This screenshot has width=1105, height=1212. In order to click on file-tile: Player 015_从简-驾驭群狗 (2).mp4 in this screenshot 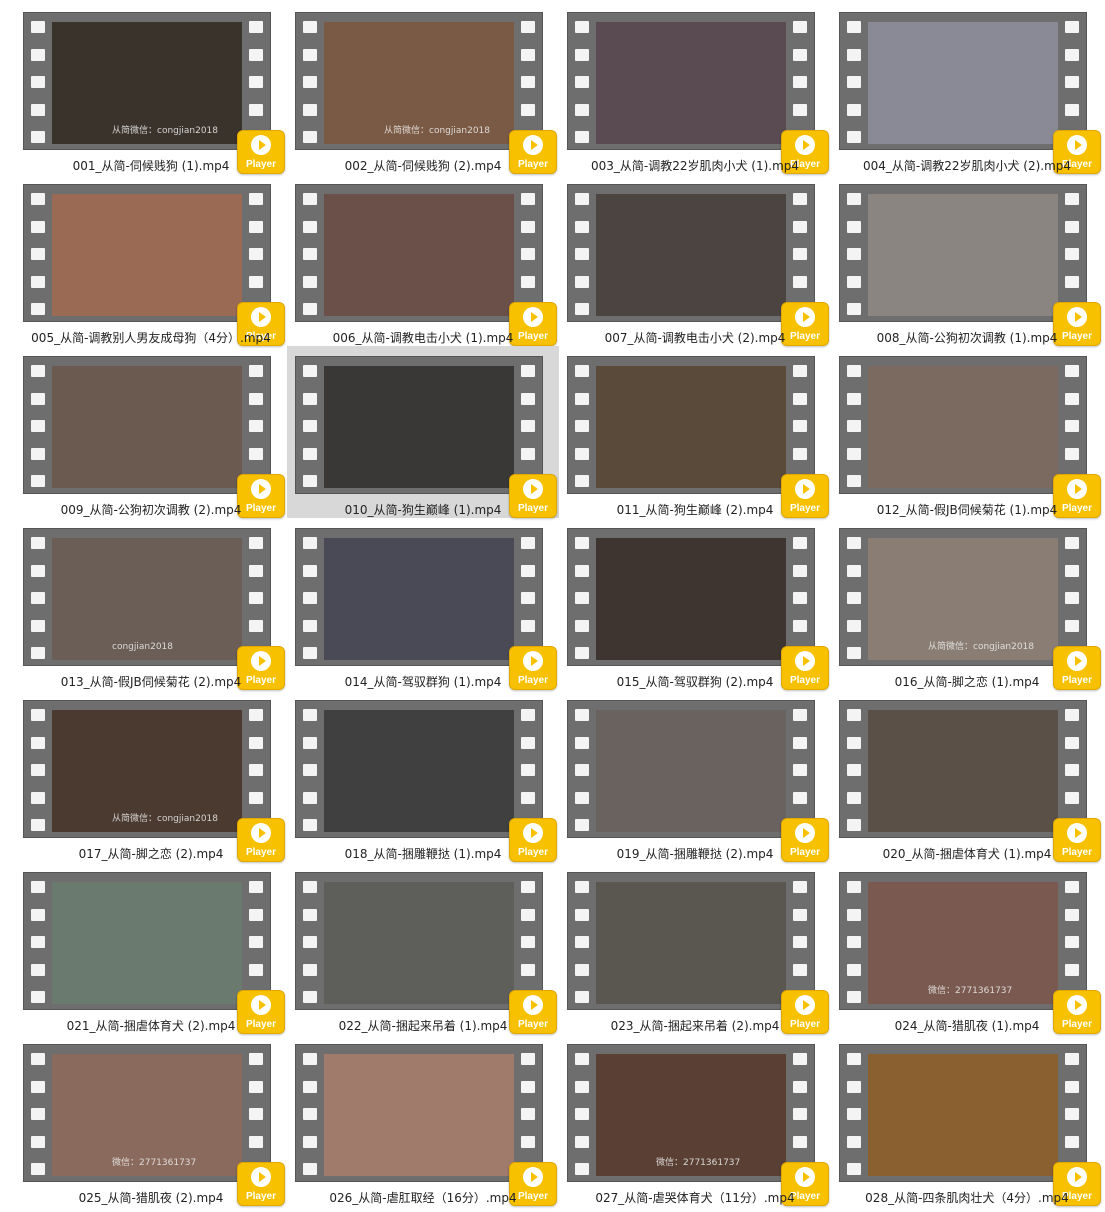, I will do `click(695, 604)`.